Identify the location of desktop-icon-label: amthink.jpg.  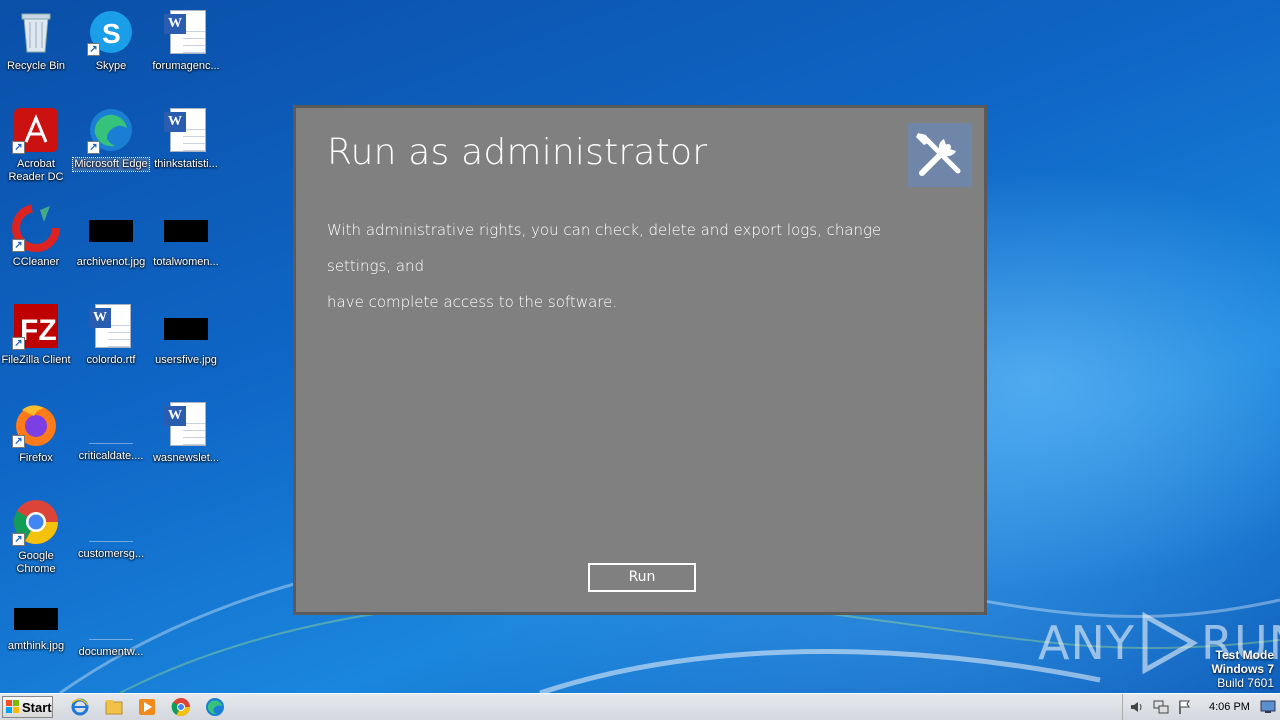
(36, 646).